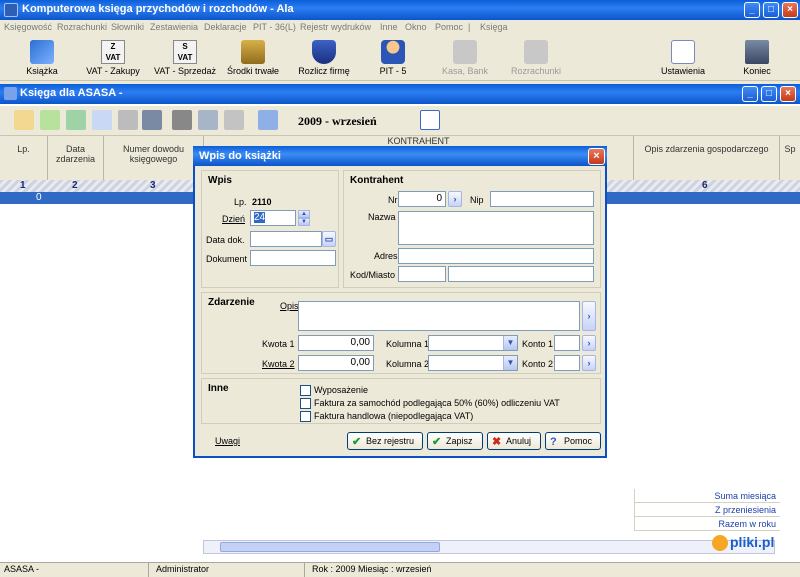 Image resolution: width=800 pixels, height=577 pixels. What do you see at coordinates (519, 441) in the screenshot?
I see `anuluj-label: Anuluj` at bounding box center [519, 441].